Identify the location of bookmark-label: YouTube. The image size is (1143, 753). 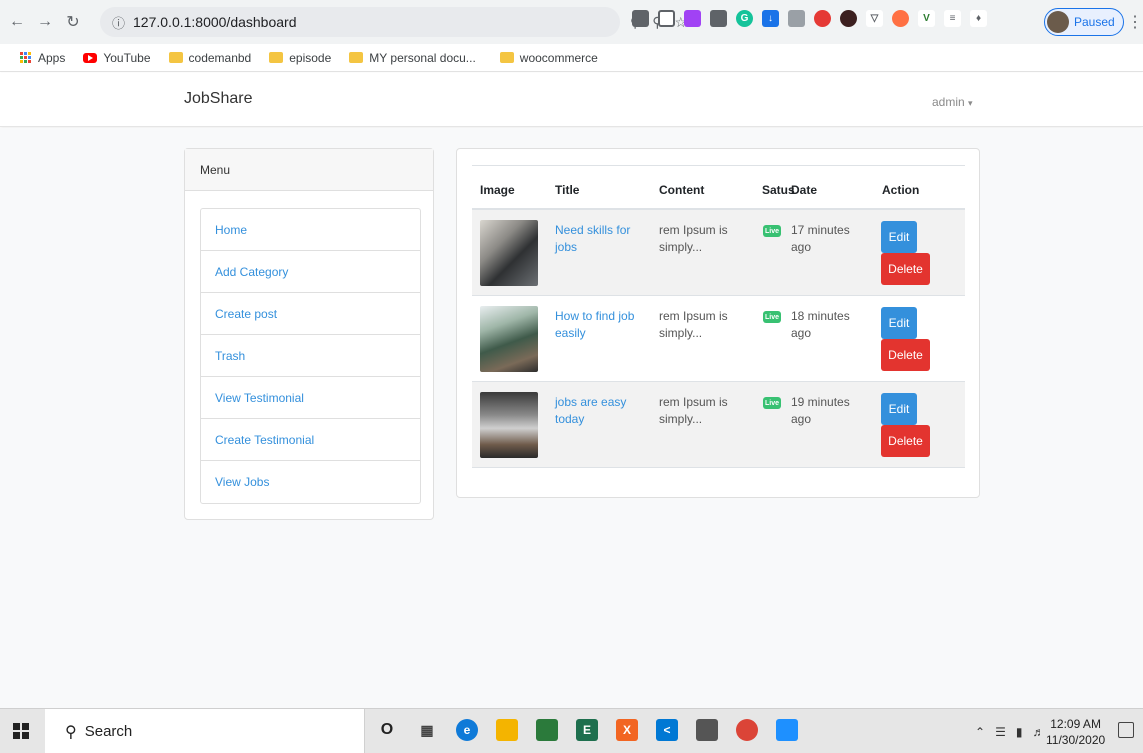
(127, 57).